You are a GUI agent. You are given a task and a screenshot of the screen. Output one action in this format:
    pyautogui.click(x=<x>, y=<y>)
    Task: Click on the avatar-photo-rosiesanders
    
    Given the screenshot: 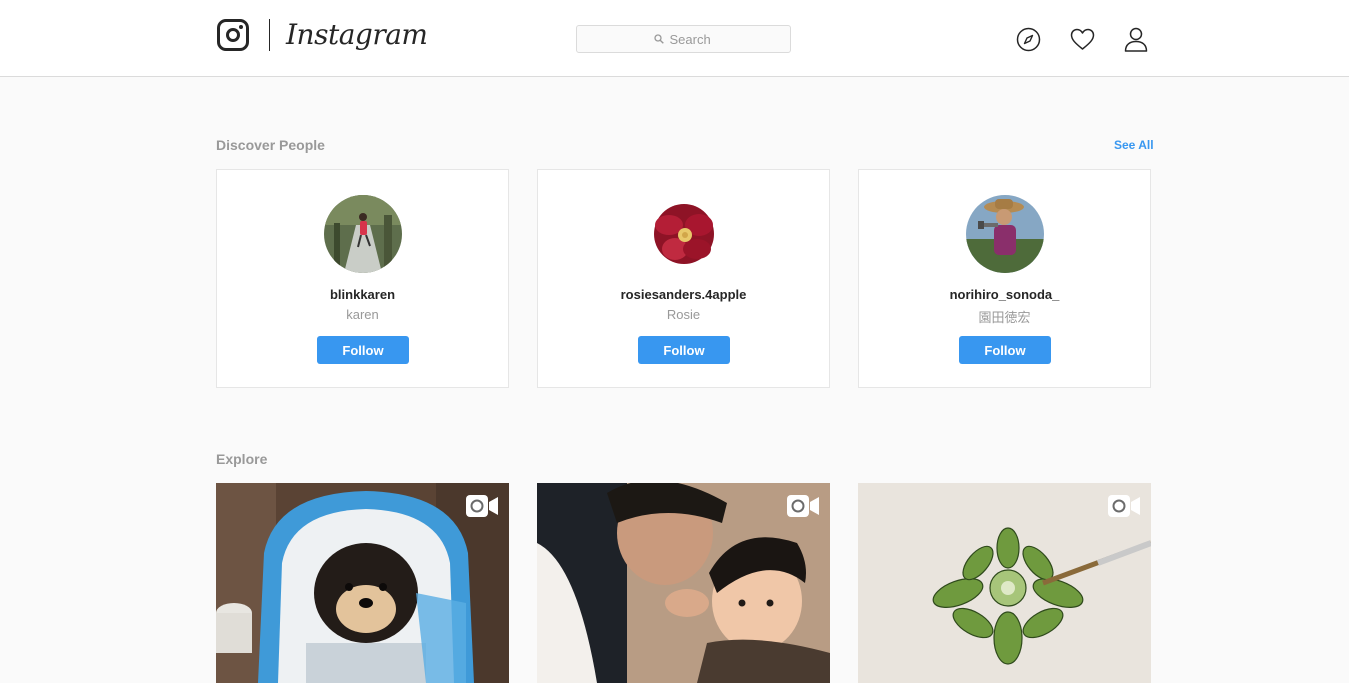 What is the action you would take?
    pyautogui.click(x=684, y=234)
    